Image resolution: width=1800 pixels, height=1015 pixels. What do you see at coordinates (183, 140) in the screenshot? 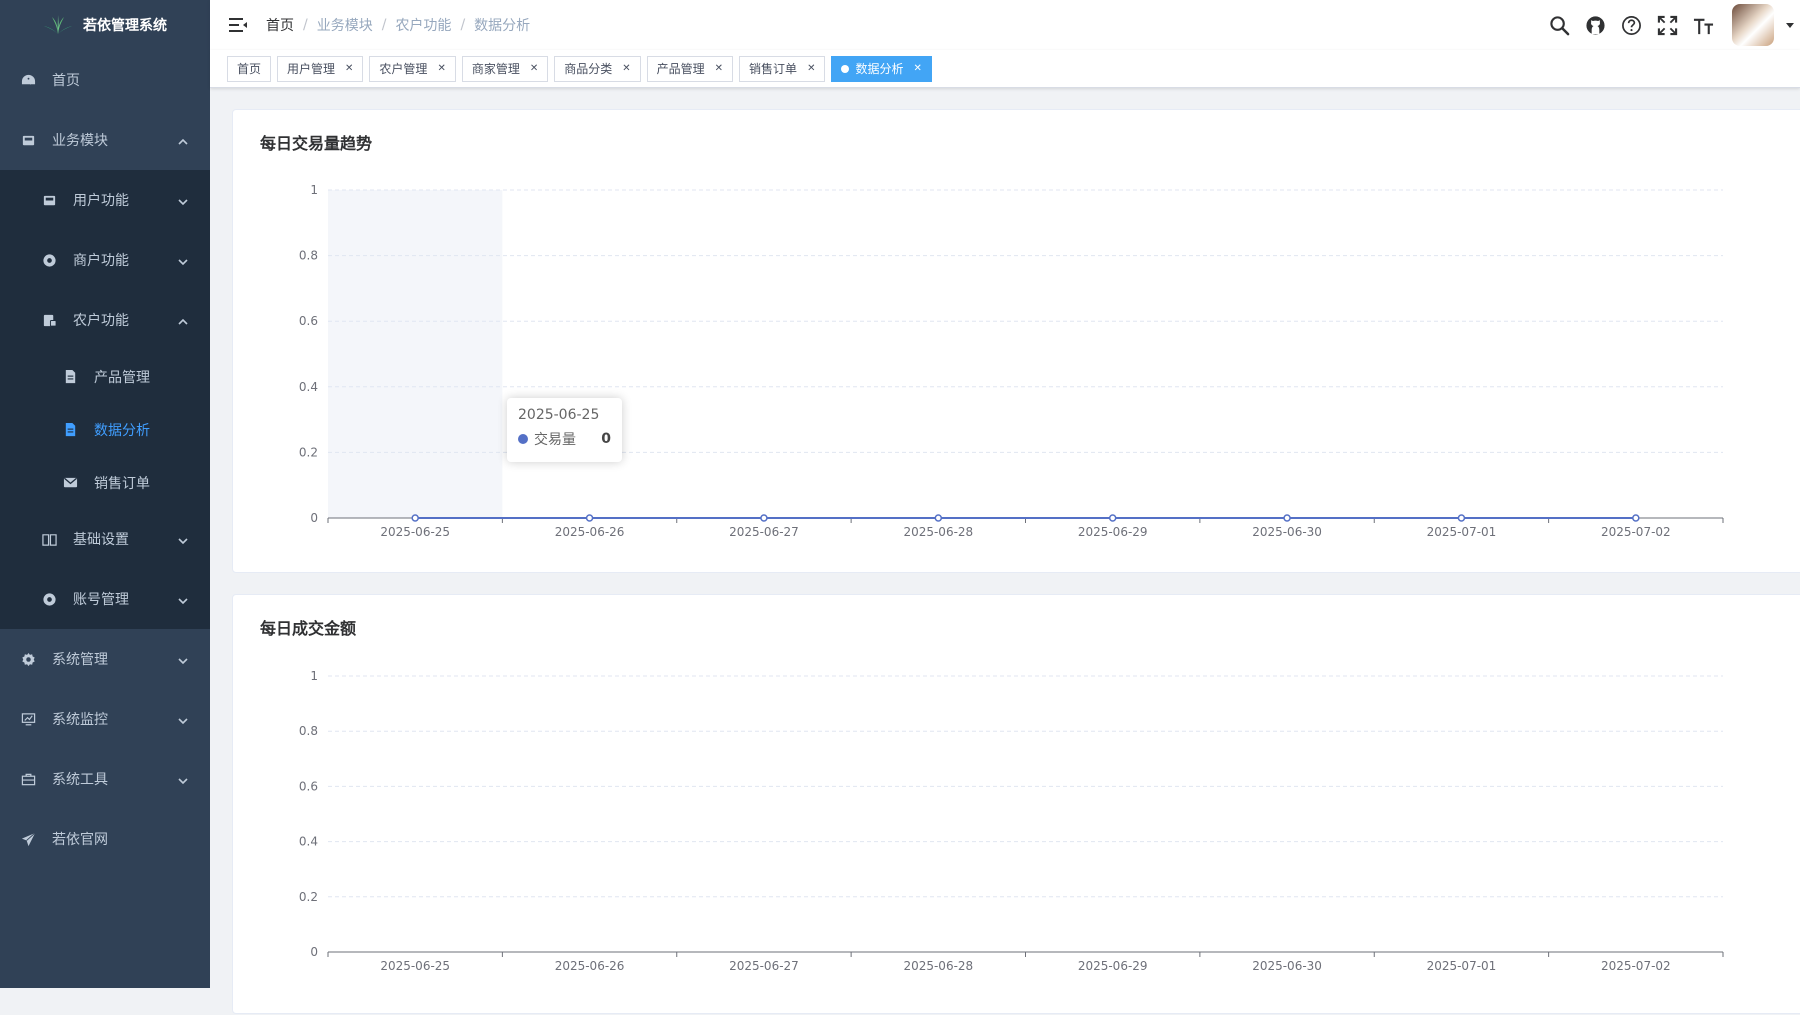
I see `chevron-up-icon` at bounding box center [183, 140].